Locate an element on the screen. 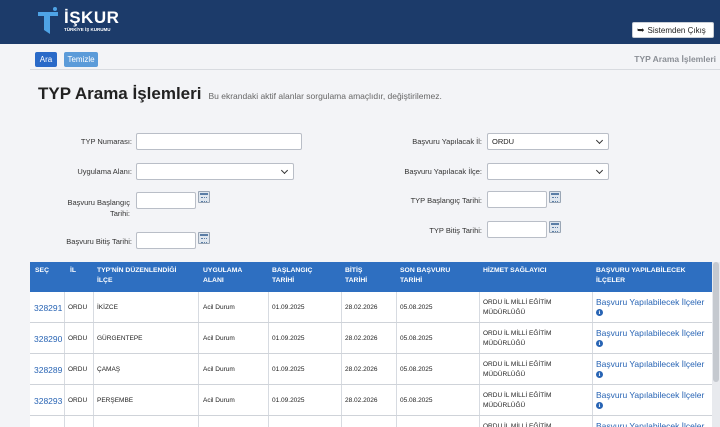  iskur-logo: İŞKUR TÜRKİYE İŞ KURUMU is located at coordinates (91, 22).